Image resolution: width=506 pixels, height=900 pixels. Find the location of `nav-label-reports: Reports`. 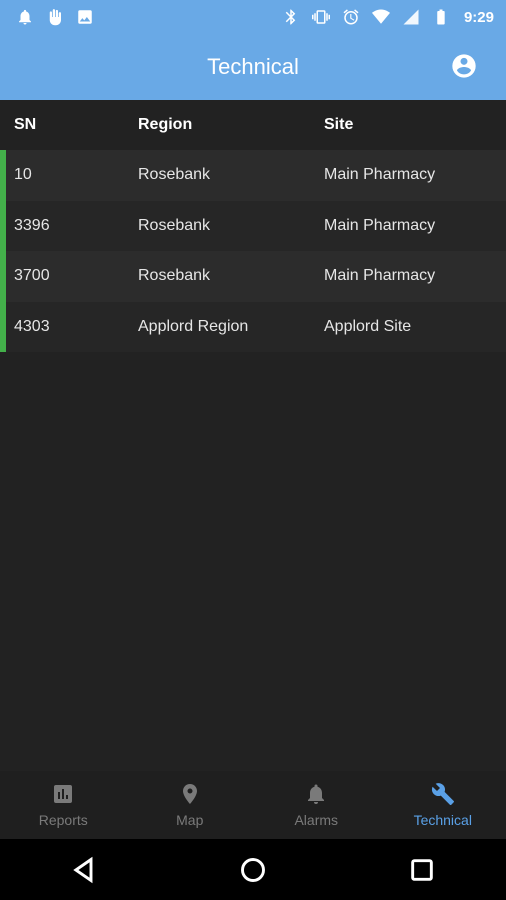

nav-label-reports: Reports is located at coordinates (63, 820).